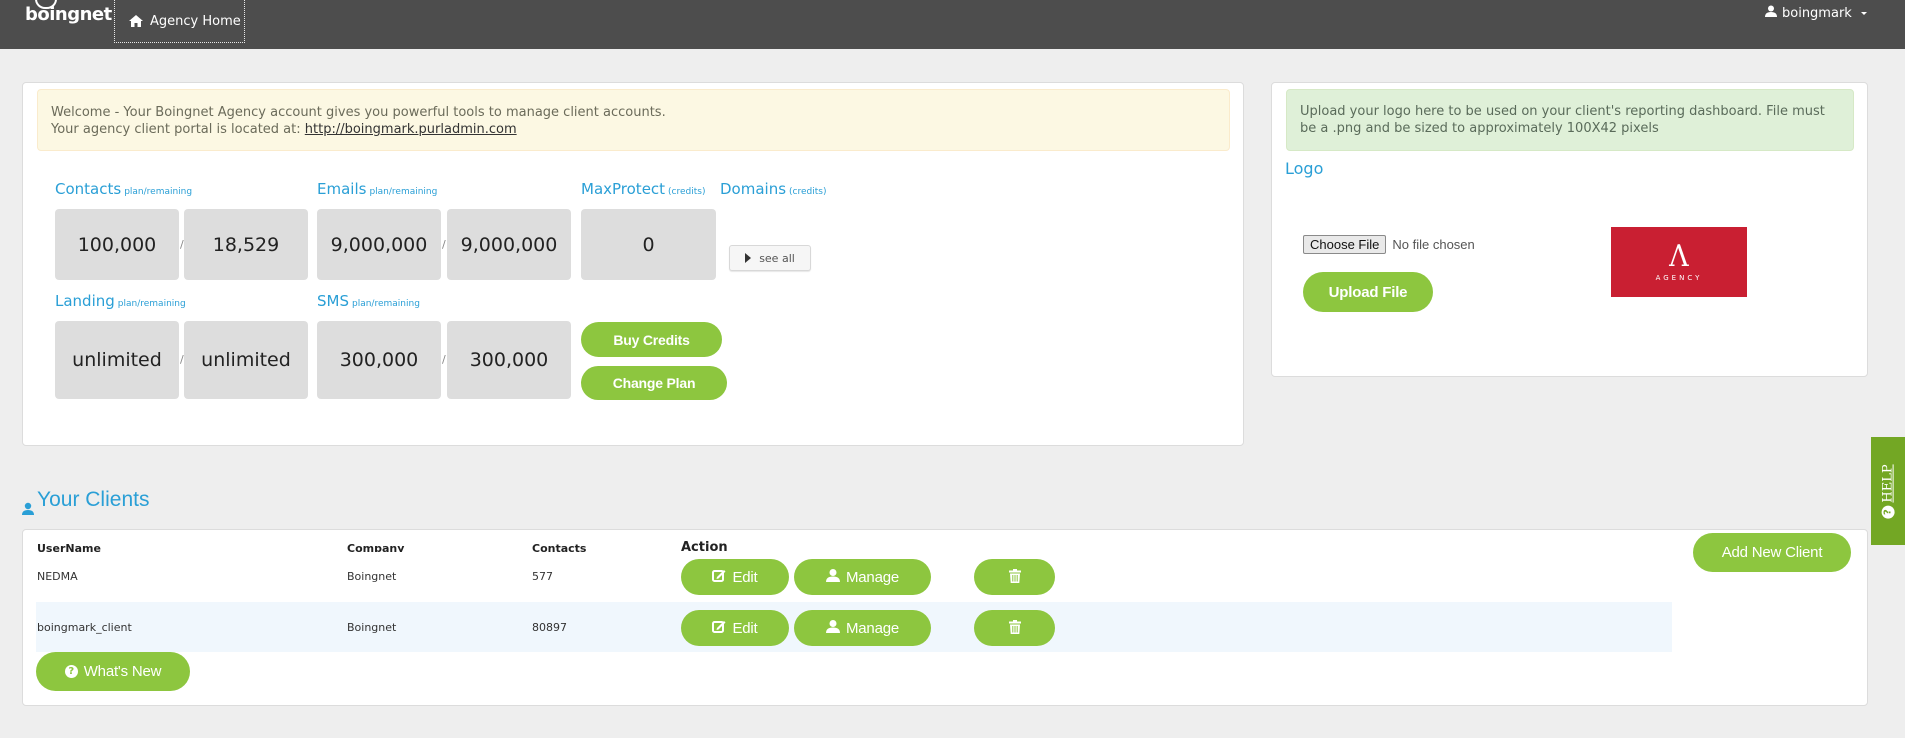 This screenshot has width=1905, height=738. Describe the element at coordinates (1888, 483) in the screenshot. I see `help-label: HELP` at that location.